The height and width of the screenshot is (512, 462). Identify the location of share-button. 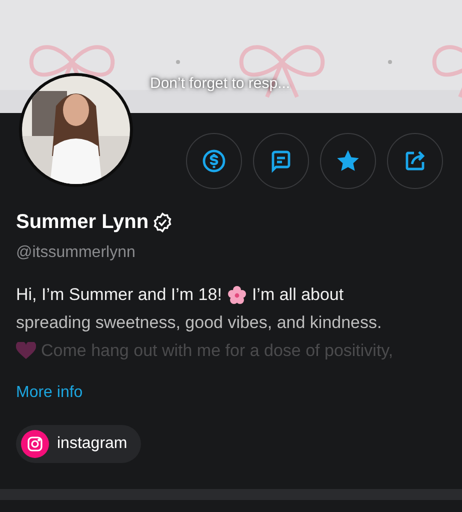
(415, 161).